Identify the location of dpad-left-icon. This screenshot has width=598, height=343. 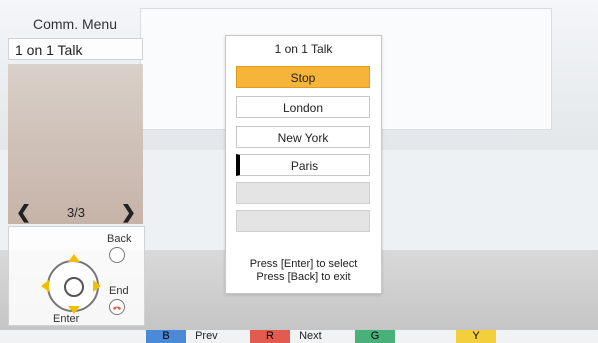
(45, 286).